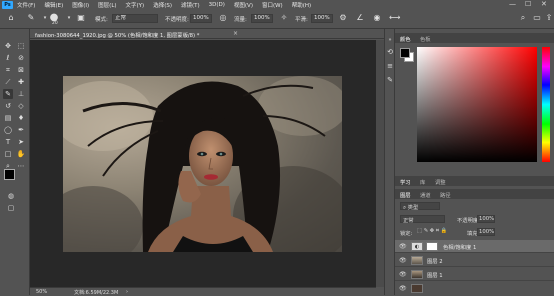 The height and width of the screenshot is (296, 554). I want to click on layer-row: 👁 图层 1, so click(474, 274).